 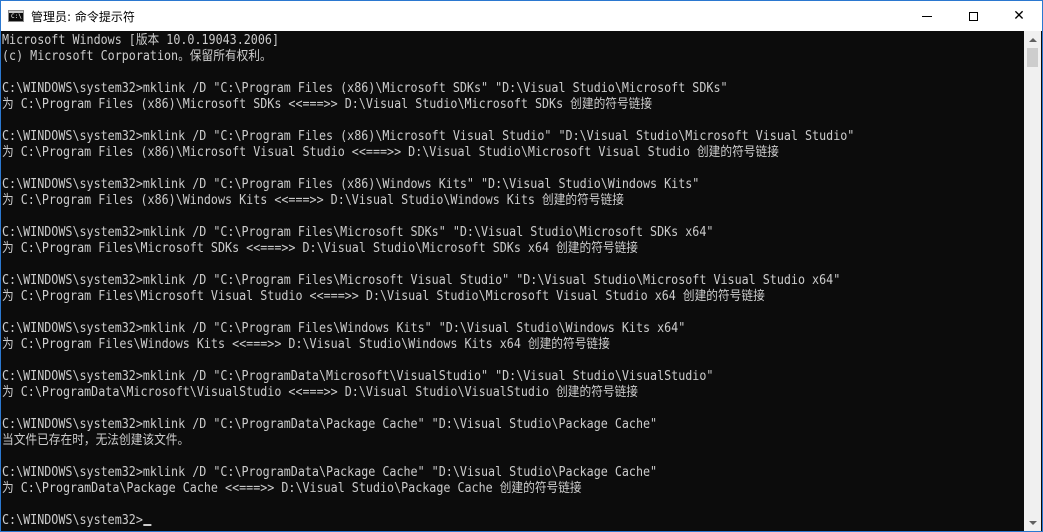 What do you see at coordinates (72, 520) in the screenshot?
I see `prompt-text: C:\WINDOWS\system32>` at bounding box center [72, 520].